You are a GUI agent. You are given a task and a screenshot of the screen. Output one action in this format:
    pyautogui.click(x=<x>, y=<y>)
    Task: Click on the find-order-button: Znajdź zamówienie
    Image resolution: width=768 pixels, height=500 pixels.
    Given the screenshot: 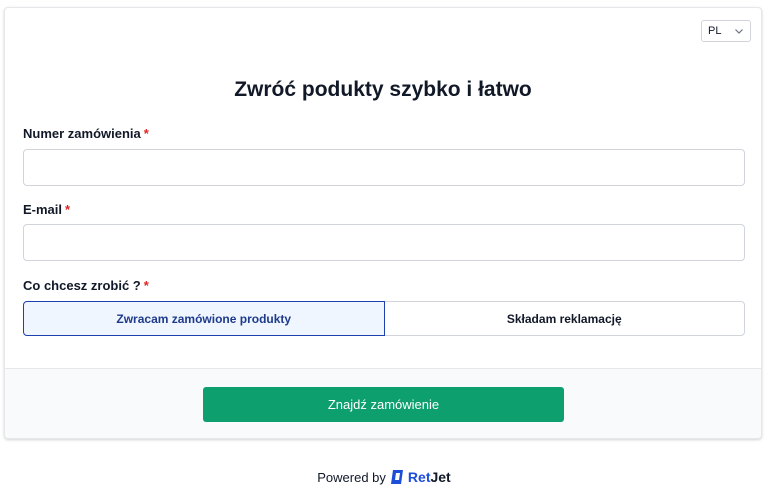 What is the action you would take?
    pyautogui.click(x=383, y=404)
    